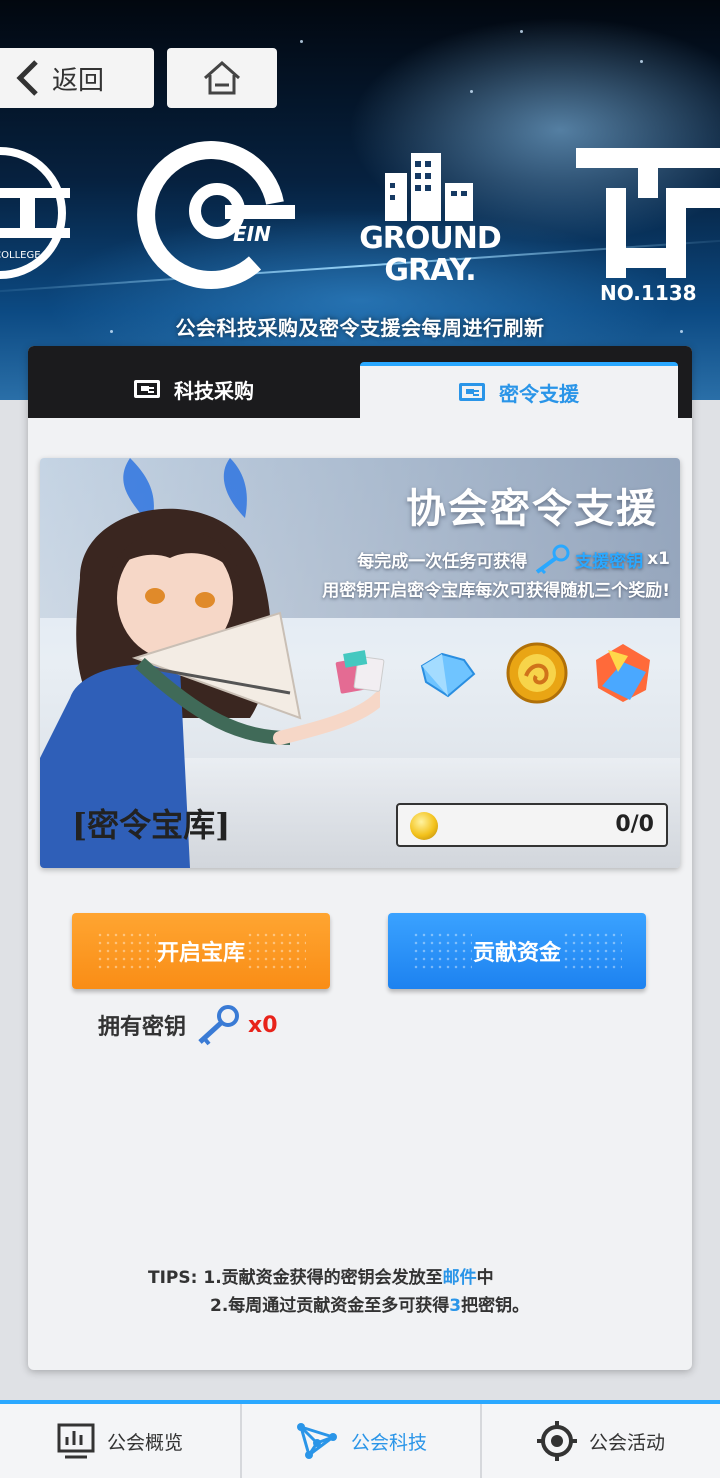  I want to click on ground-gray-line1: GROUND, so click(430, 238).